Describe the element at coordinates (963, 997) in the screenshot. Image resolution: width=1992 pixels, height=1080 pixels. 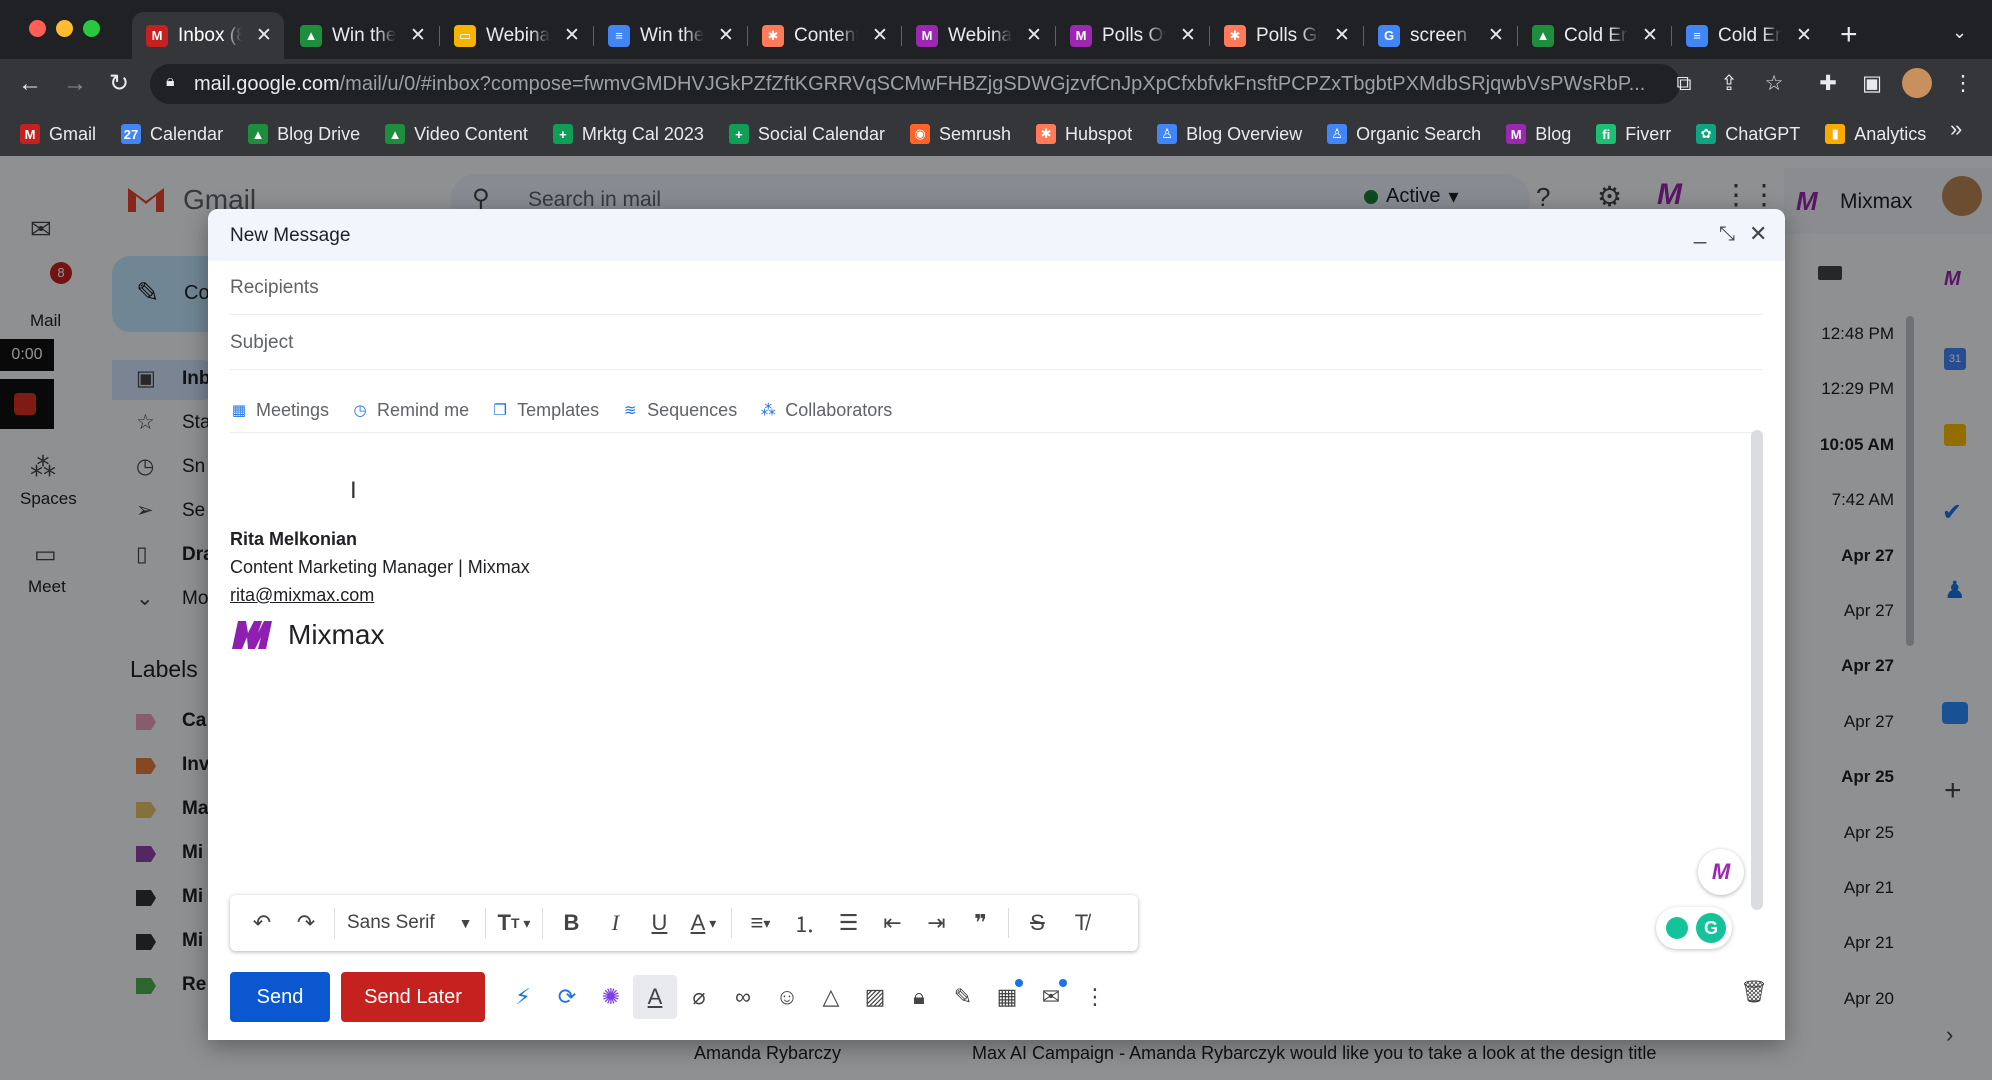
I see `signature-pen-icon: ✎` at that location.